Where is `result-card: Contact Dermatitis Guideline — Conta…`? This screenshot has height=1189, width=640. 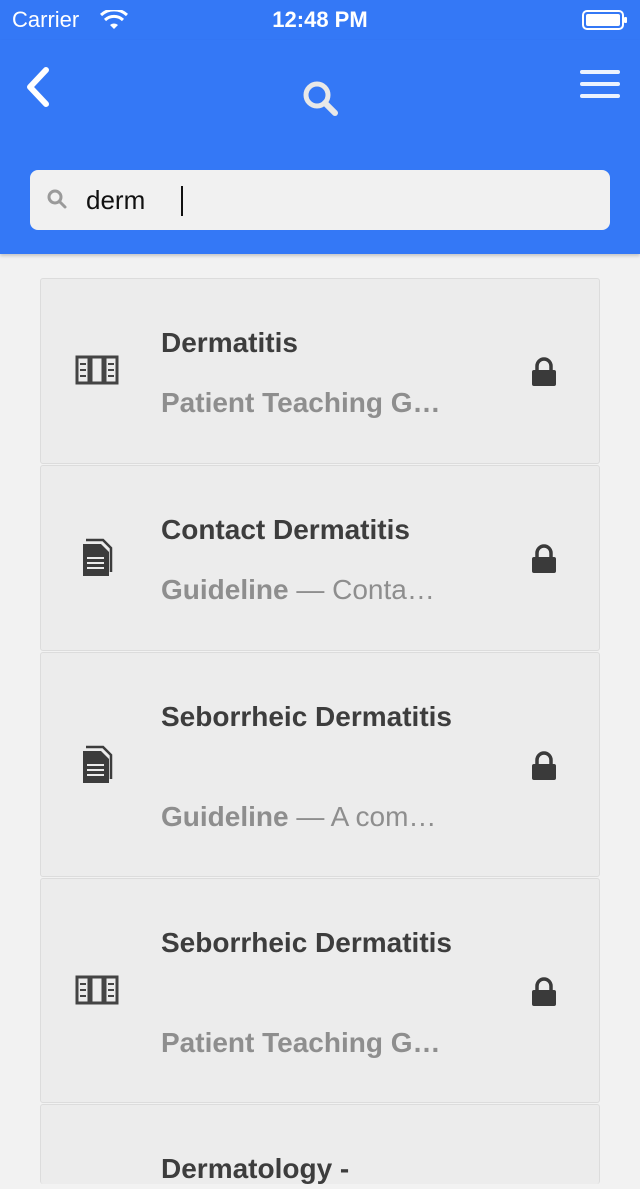 result-card: Contact Dermatitis Guideline — Conta… is located at coordinates (320, 558).